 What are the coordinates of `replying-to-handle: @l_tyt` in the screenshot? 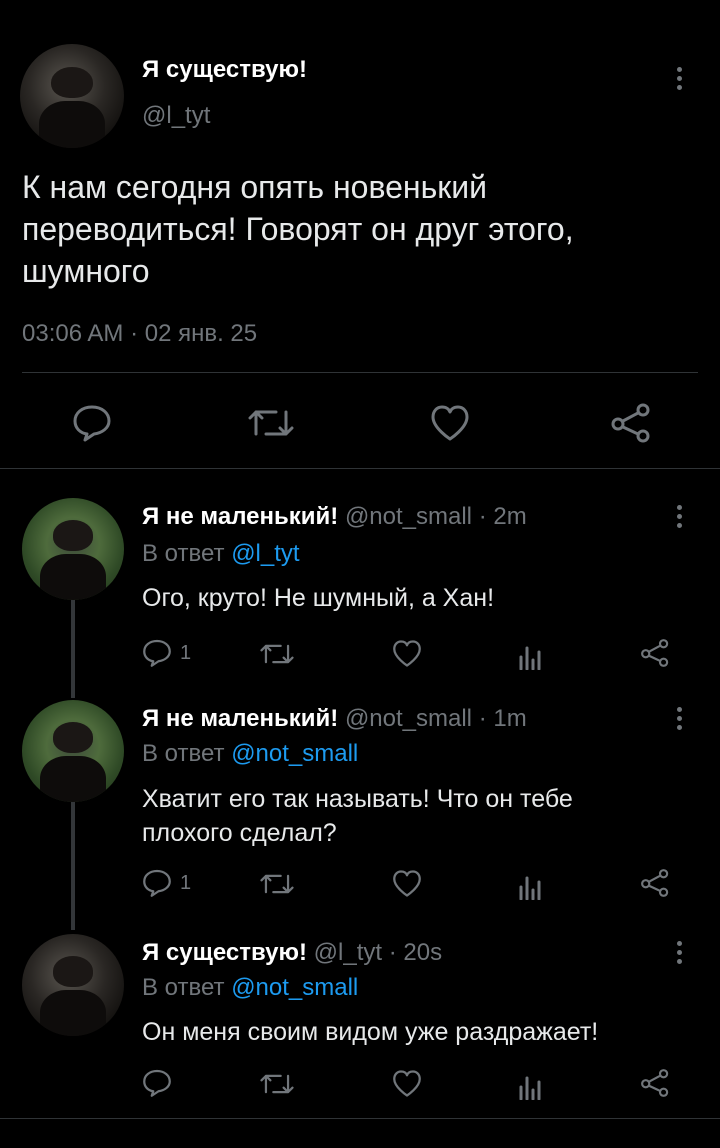 It's located at (265, 553).